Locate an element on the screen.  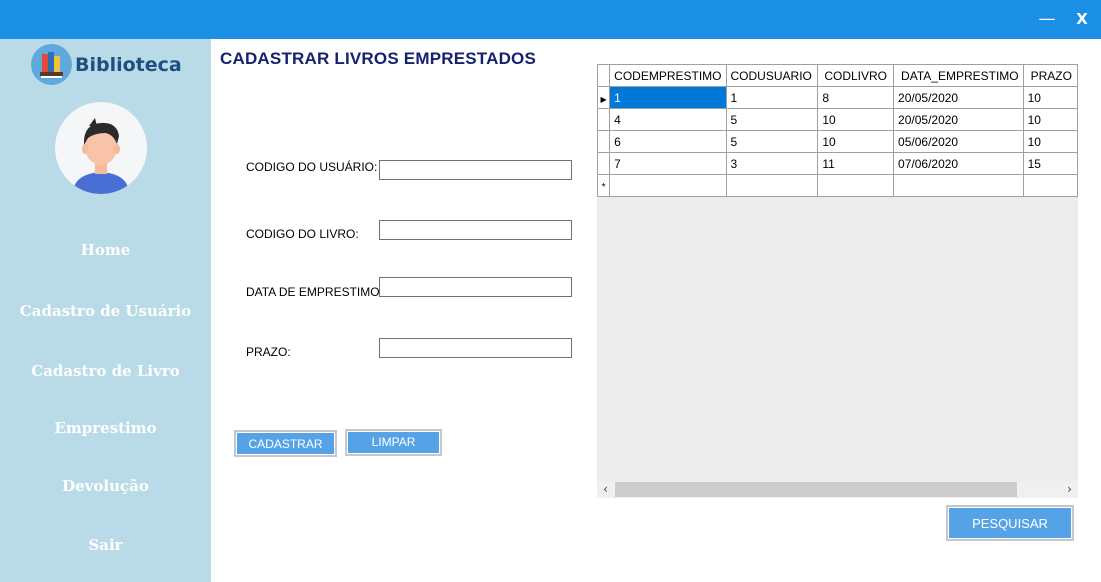
cadastrar-button-label: CADASTRAR is located at coordinates (285, 443).